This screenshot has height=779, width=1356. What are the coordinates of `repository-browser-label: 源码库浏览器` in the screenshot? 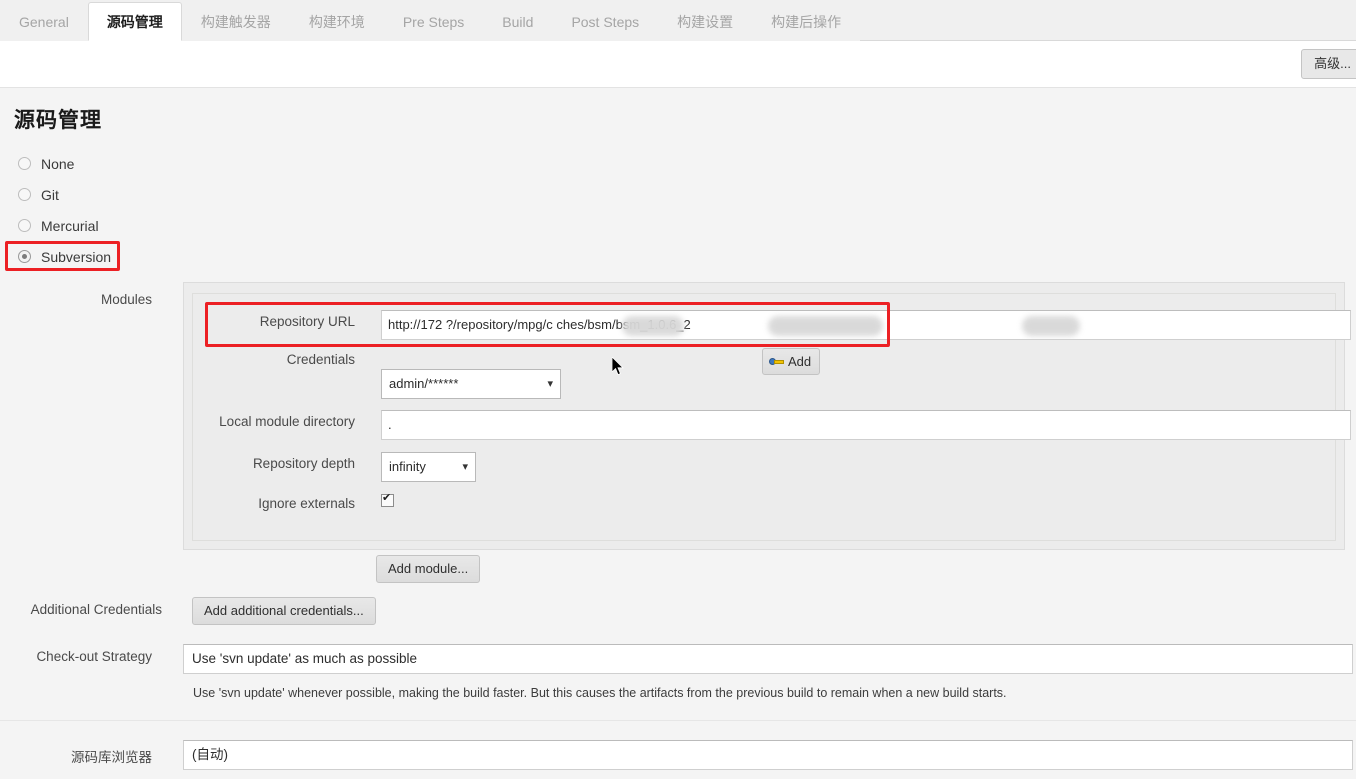 It's located at (111, 757).